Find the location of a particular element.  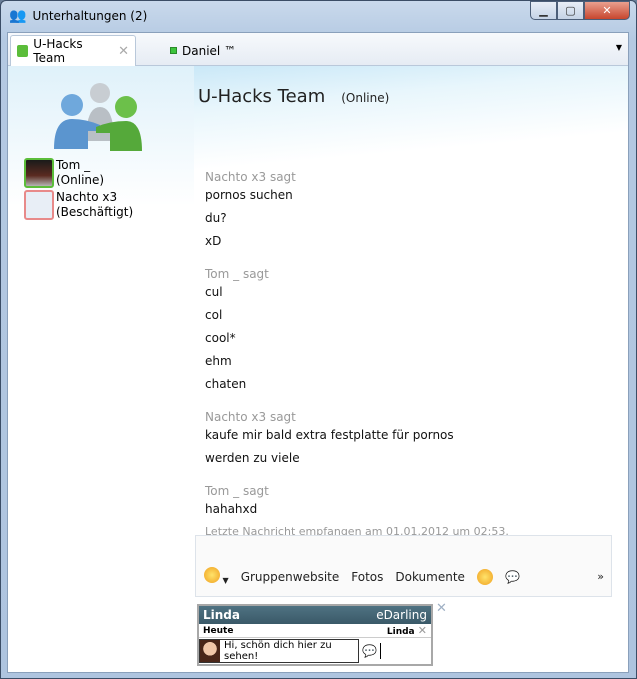

message-line: du? is located at coordinates (216, 218).